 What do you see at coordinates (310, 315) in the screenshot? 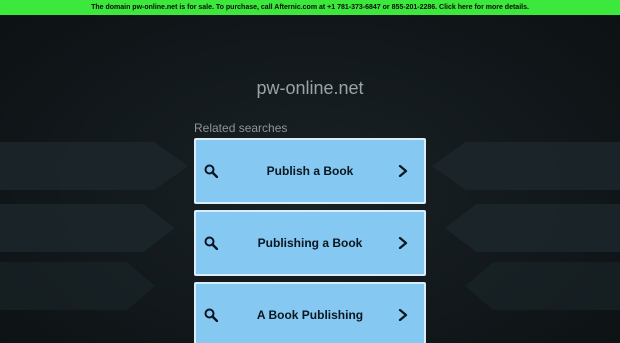
I see `related-search-label: A Book Publishing` at bounding box center [310, 315].